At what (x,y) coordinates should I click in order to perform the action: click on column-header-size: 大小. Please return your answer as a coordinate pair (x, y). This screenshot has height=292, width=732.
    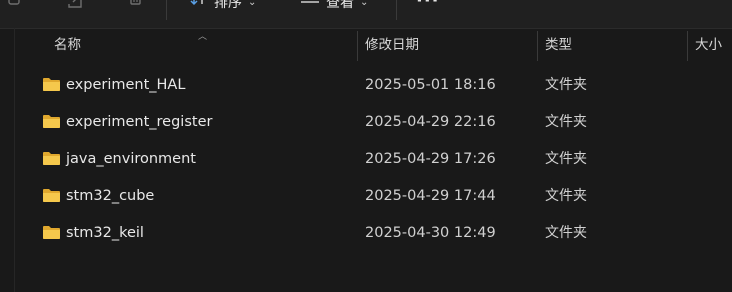
    Looking at the image, I should click on (708, 45).